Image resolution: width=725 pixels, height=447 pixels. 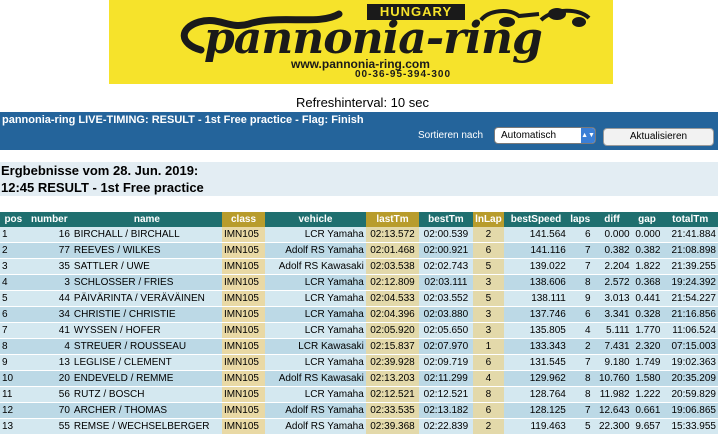 What do you see at coordinates (529, 135) in the screenshot?
I see `sort-select-value: Automatisch` at bounding box center [529, 135].